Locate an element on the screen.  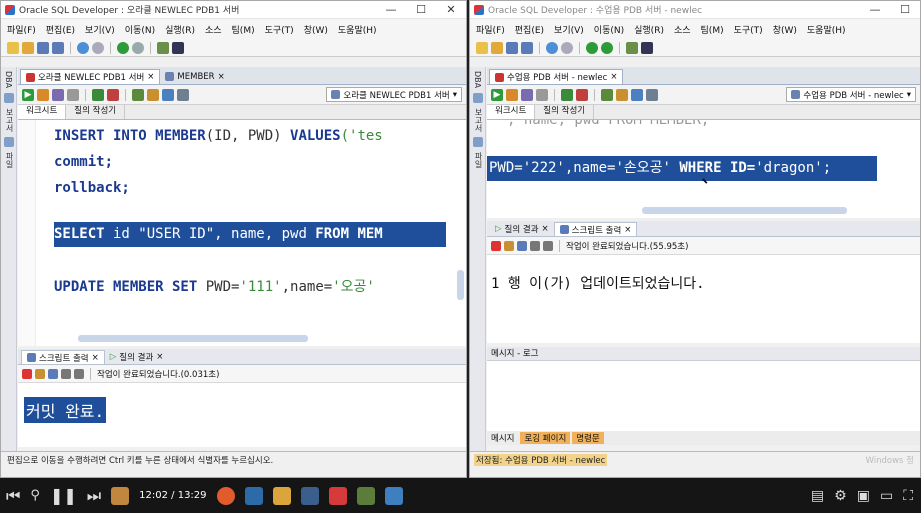
minimize-icon: — is located at coordinates (875, 9).